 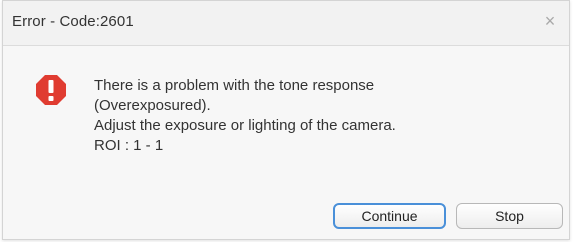 What do you see at coordinates (509, 216) in the screenshot?
I see `stop-button: Stop` at bounding box center [509, 216].